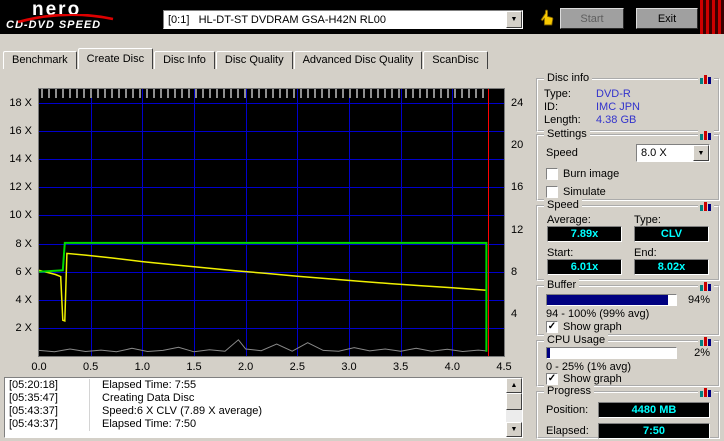 This screenshot has width=724, height=441. Describe the element at coordinates (548, 353) in the screenshot. I see `cpu-bar-fill` at that location.